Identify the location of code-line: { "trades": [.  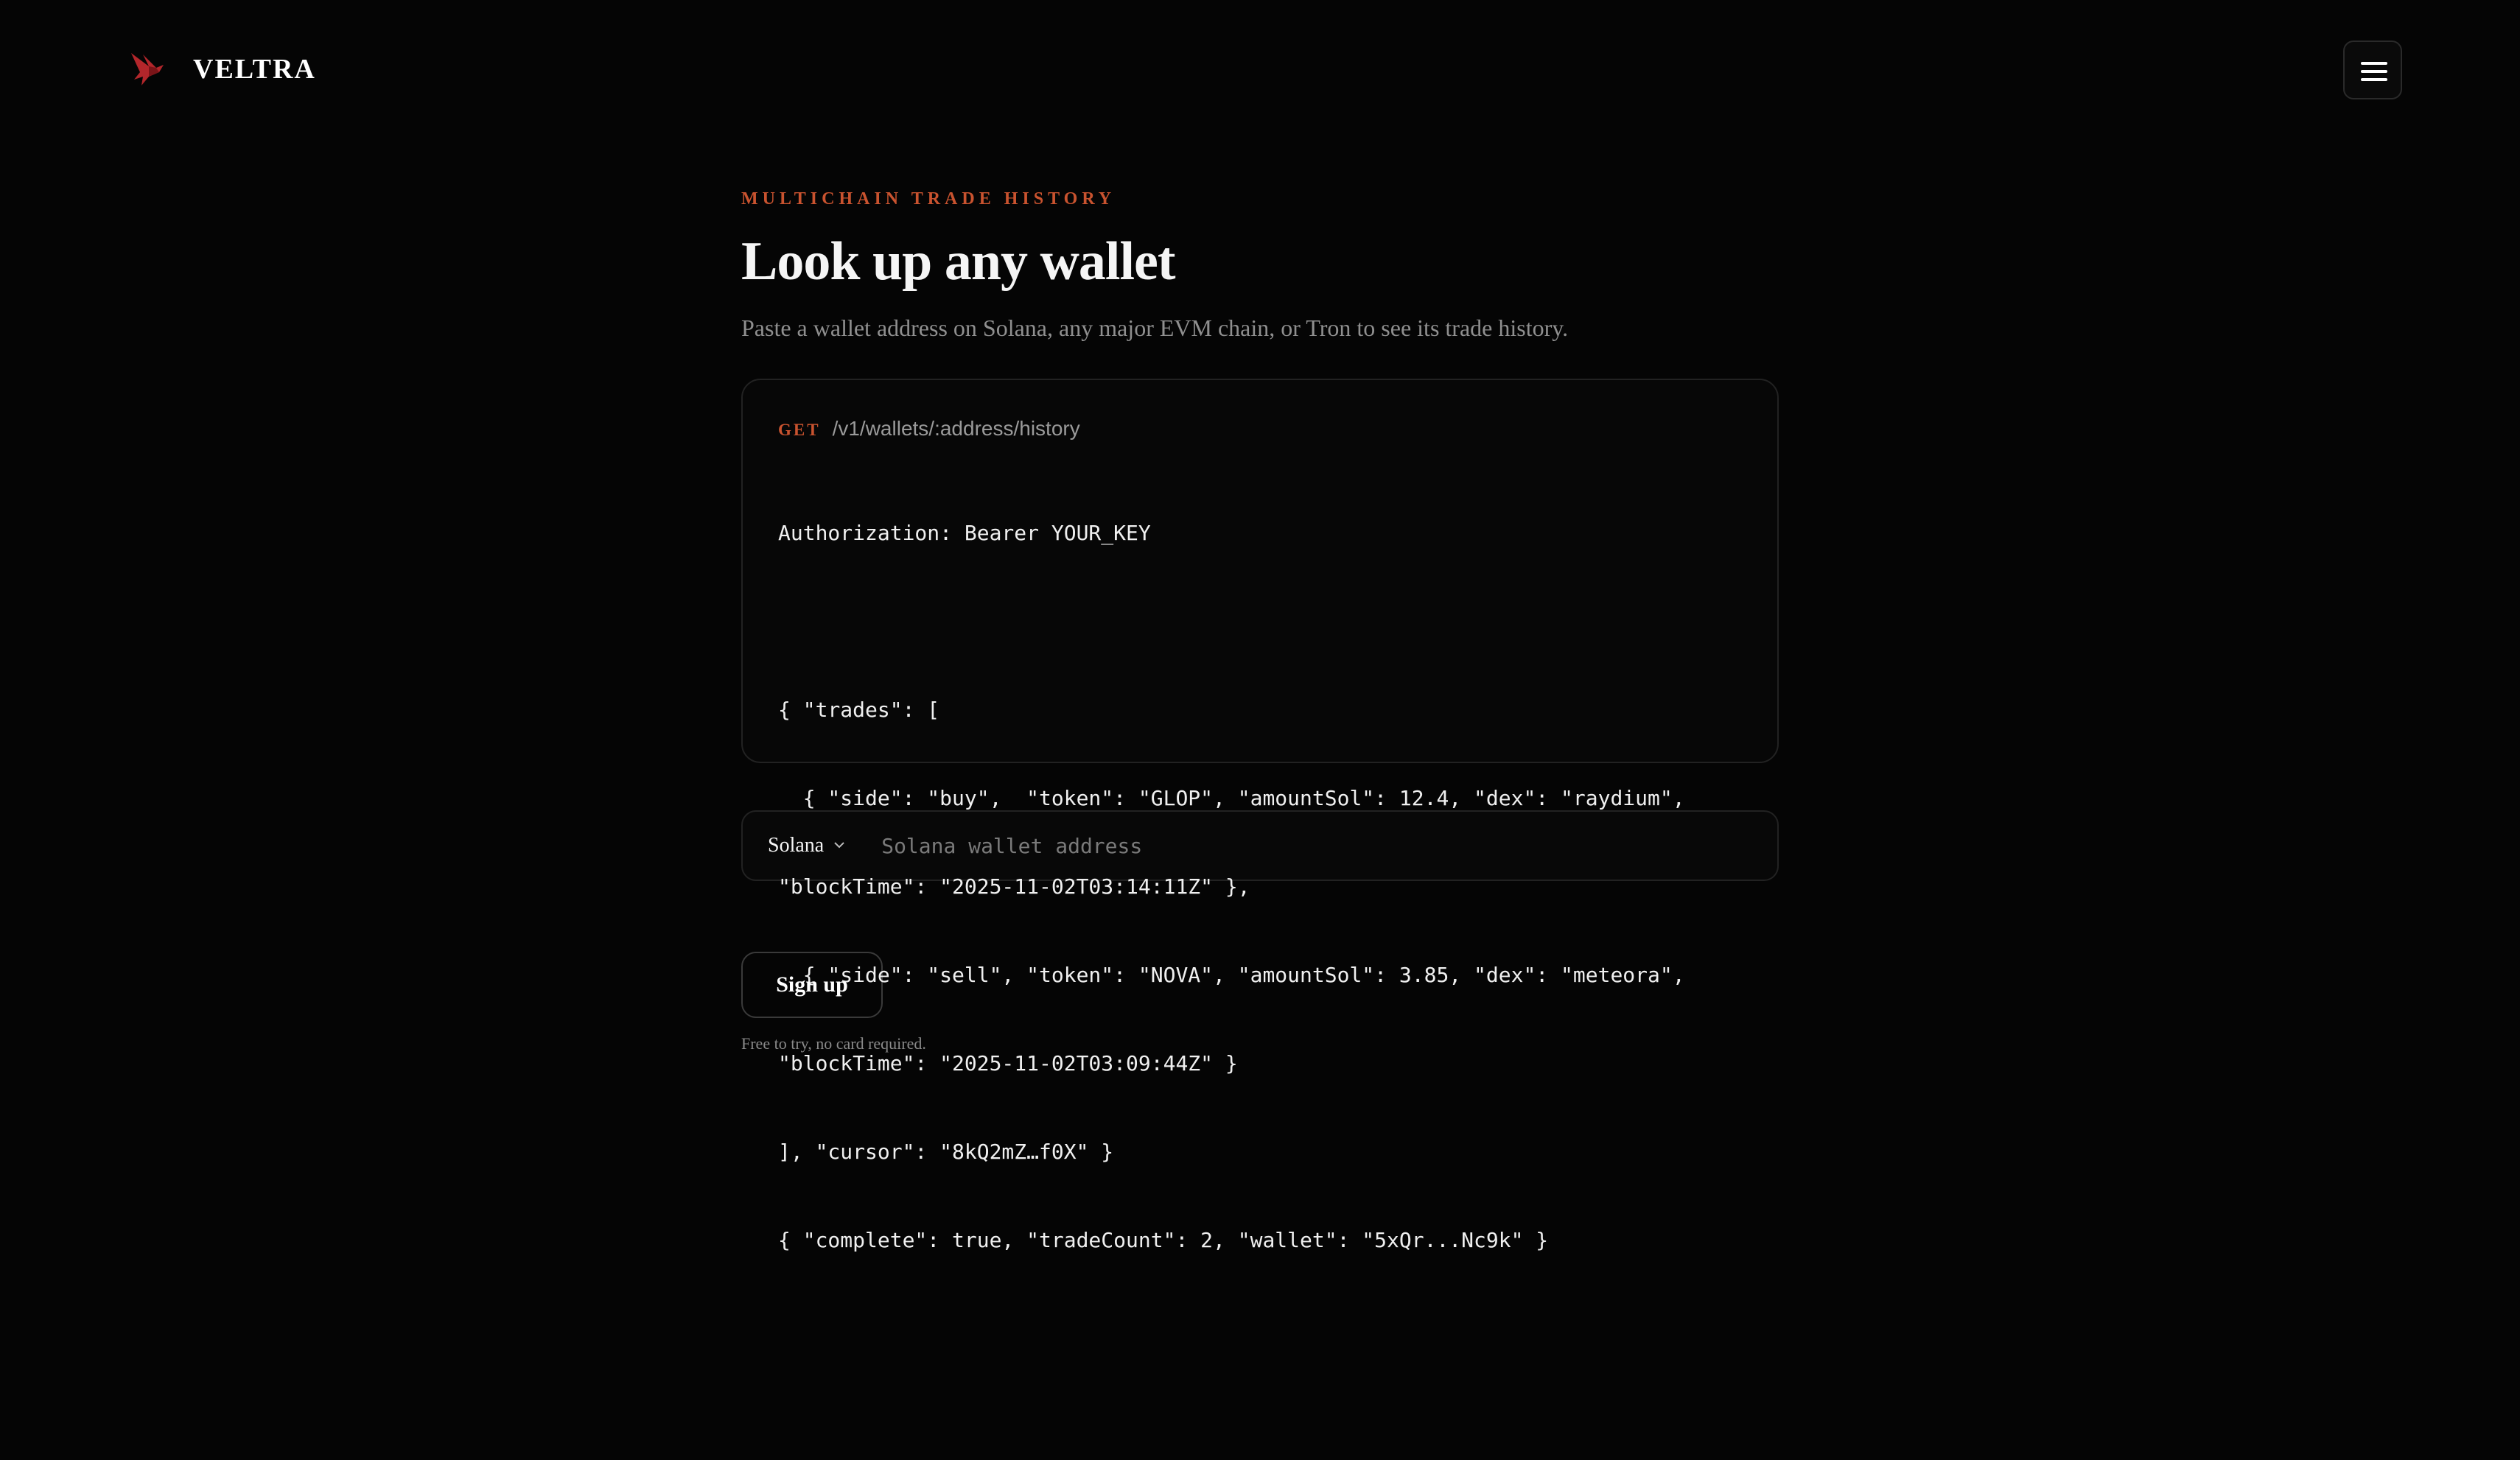
(859, 710).